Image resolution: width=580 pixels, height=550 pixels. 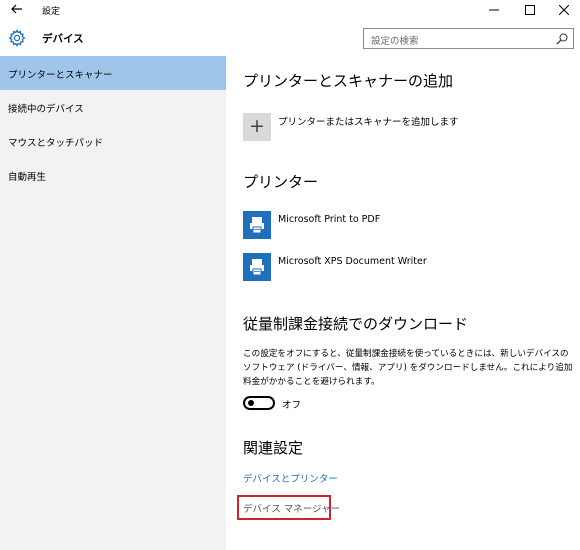 I want to click on minimize-icon, so click(x=494, y=10).